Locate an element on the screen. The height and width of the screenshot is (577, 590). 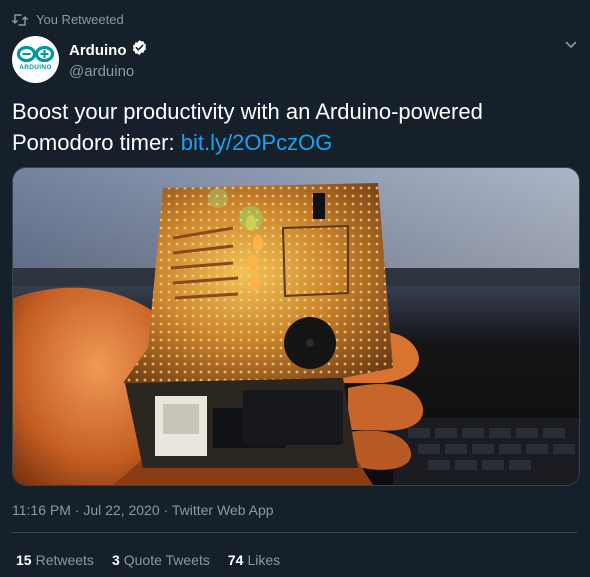
retweets-stat: 15 Retweets is located at coordinates (55, 560).